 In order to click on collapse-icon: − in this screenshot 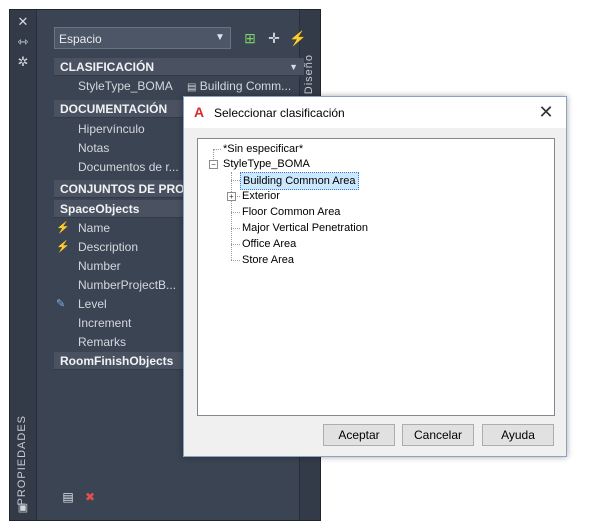, I will do `click(213, 164)`.